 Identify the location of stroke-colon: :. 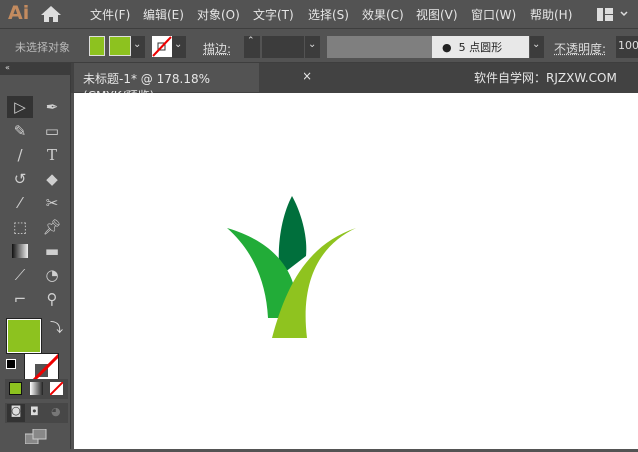
(229, 49).